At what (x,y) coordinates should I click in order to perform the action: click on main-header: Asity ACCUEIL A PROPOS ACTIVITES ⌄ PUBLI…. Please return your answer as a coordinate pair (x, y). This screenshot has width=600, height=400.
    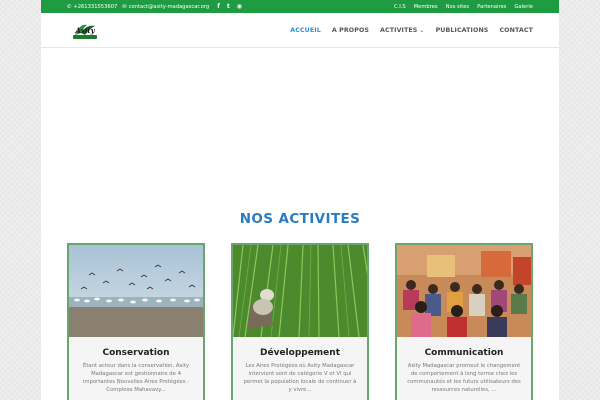
    Looking at the image, I should click on (300, 30).